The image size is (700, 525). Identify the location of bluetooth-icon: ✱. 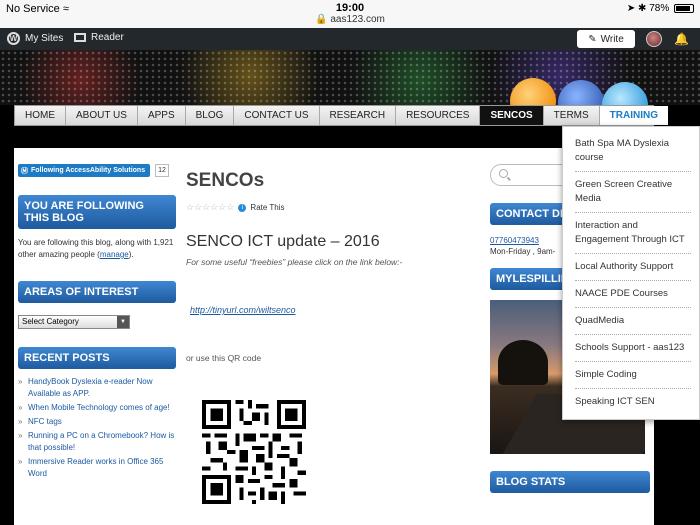
(642, 8).